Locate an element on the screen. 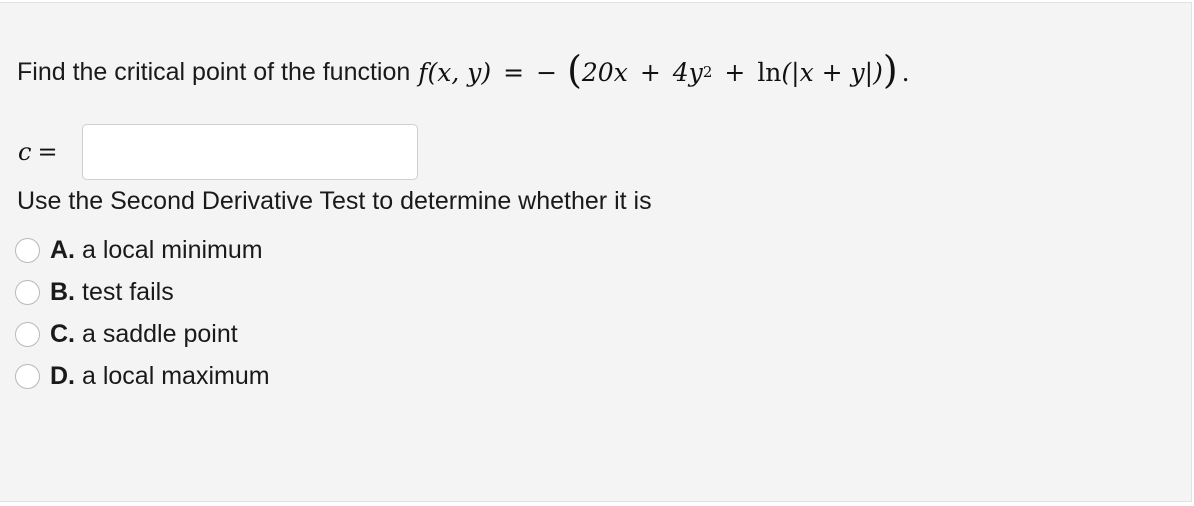 The height and width of the screenshot is (506, 1194). period: . is located at coordinates (905, 72).